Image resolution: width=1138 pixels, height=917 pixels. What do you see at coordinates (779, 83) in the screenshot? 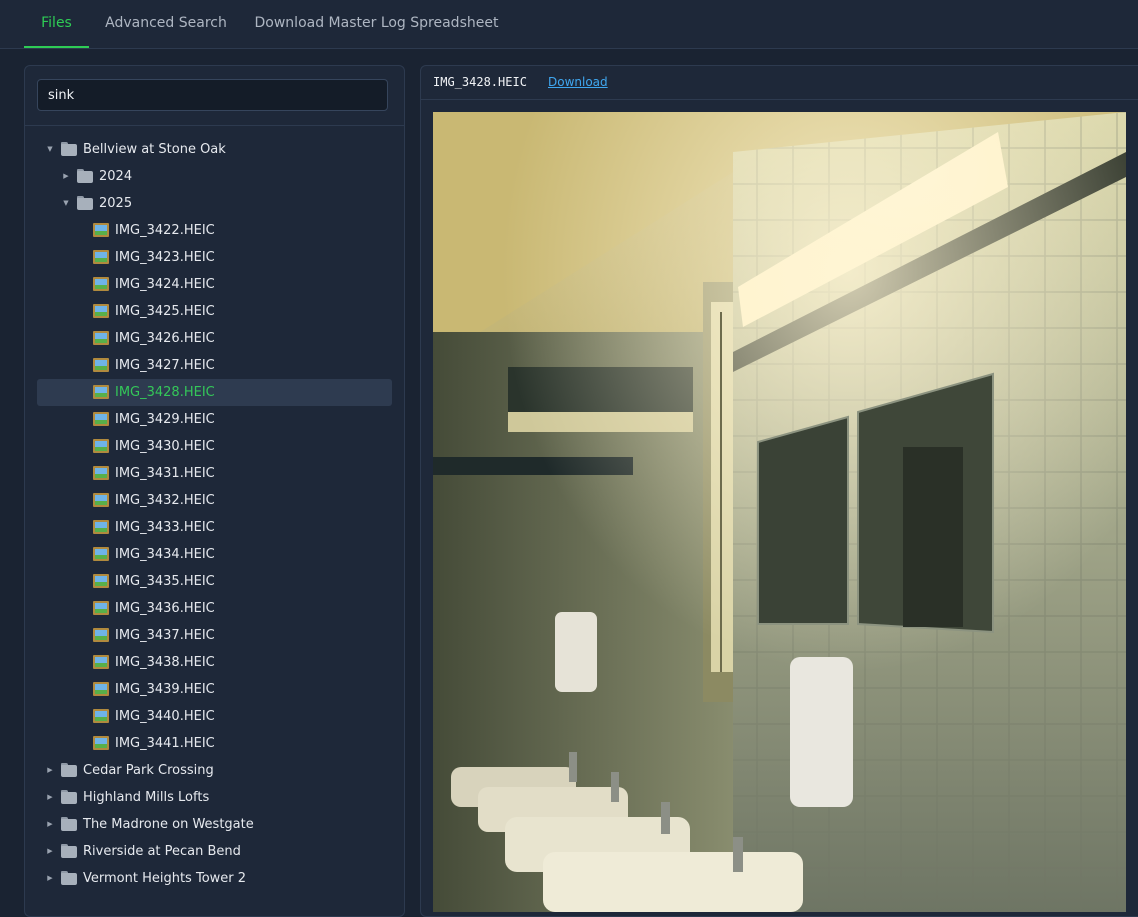
I see `viewer-header: IMG_3428.HEIC Download` at bounding box center [779, 83].